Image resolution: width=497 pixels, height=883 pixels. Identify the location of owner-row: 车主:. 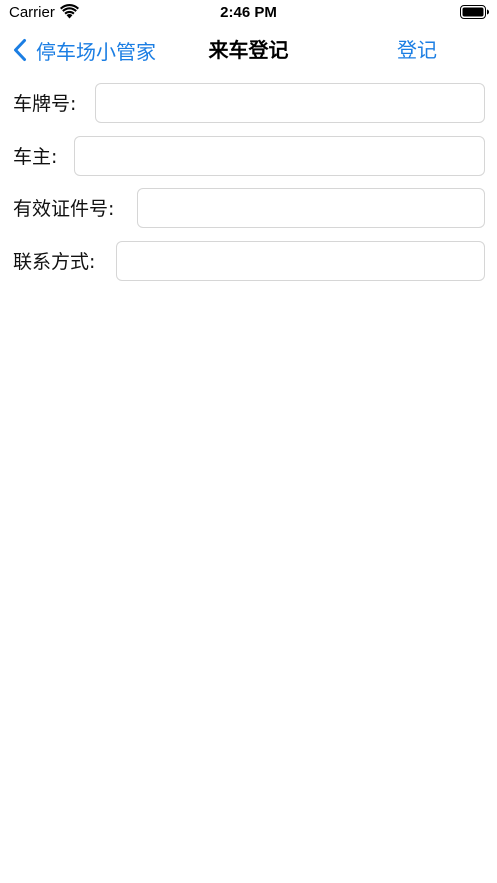
(248, 157).